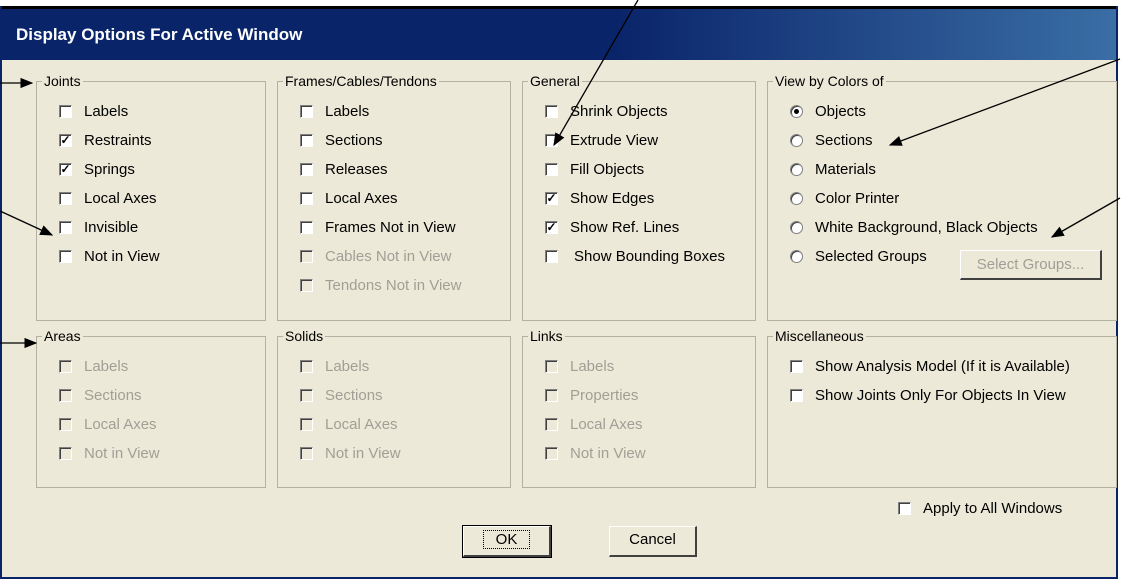 Image resolution: width=1124 pixels, height=579 pixels. What do you see at coordinates (27, 223) in the screenshot?
I see `arrow-invisible` at bounding box center [27, 223].